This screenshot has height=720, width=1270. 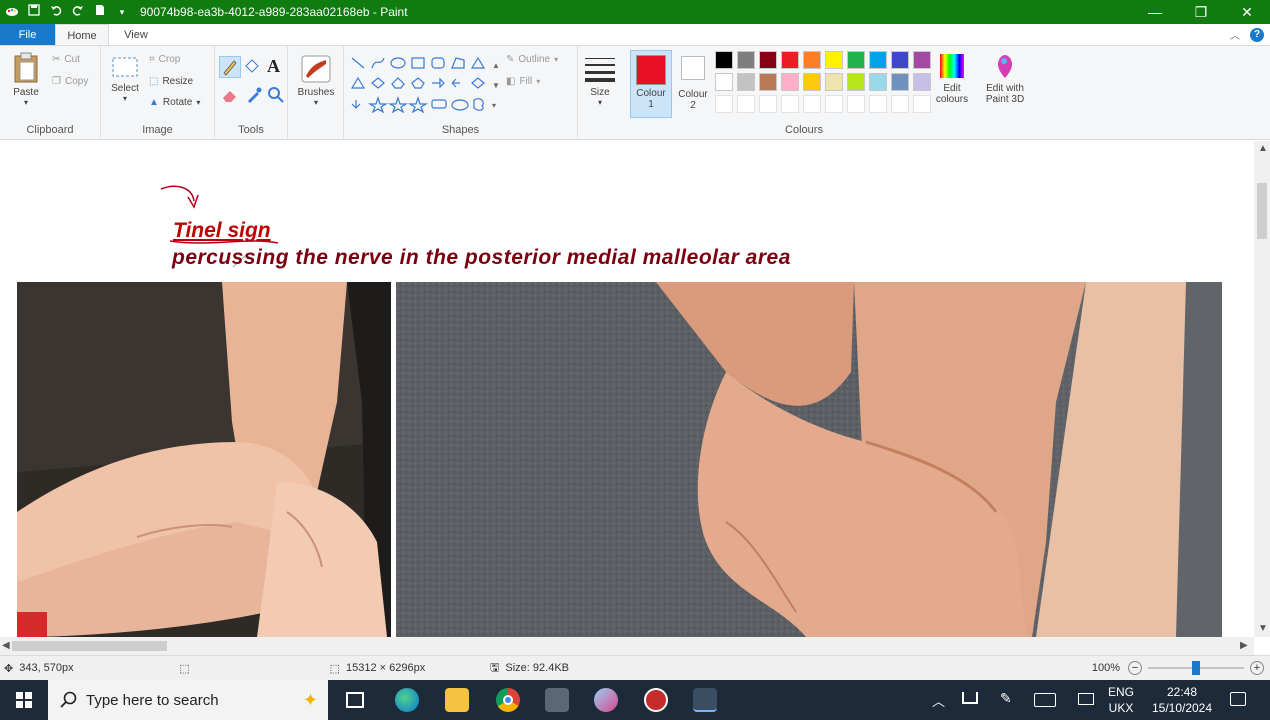 What do you see at coordinates (1005, 78) in the screenshot?
I see `edit-with-paint3d-button: Edit with Paint 3D` at bounding box center [1005, 78].